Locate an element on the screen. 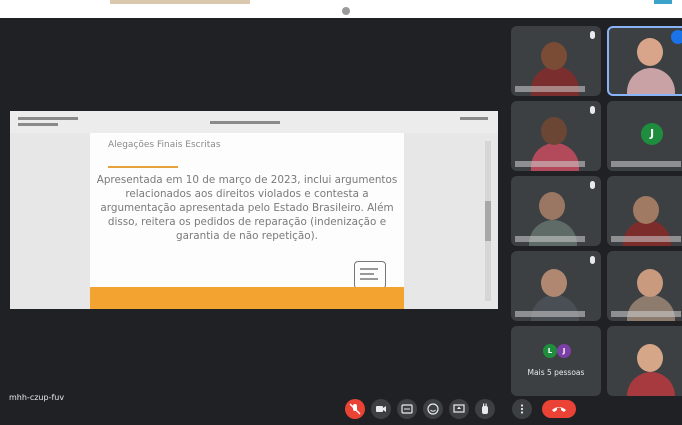 This screenshot has width=682, height=425. slide-heading: Alegações Finais Escritas is located at coordinates (164, 145).